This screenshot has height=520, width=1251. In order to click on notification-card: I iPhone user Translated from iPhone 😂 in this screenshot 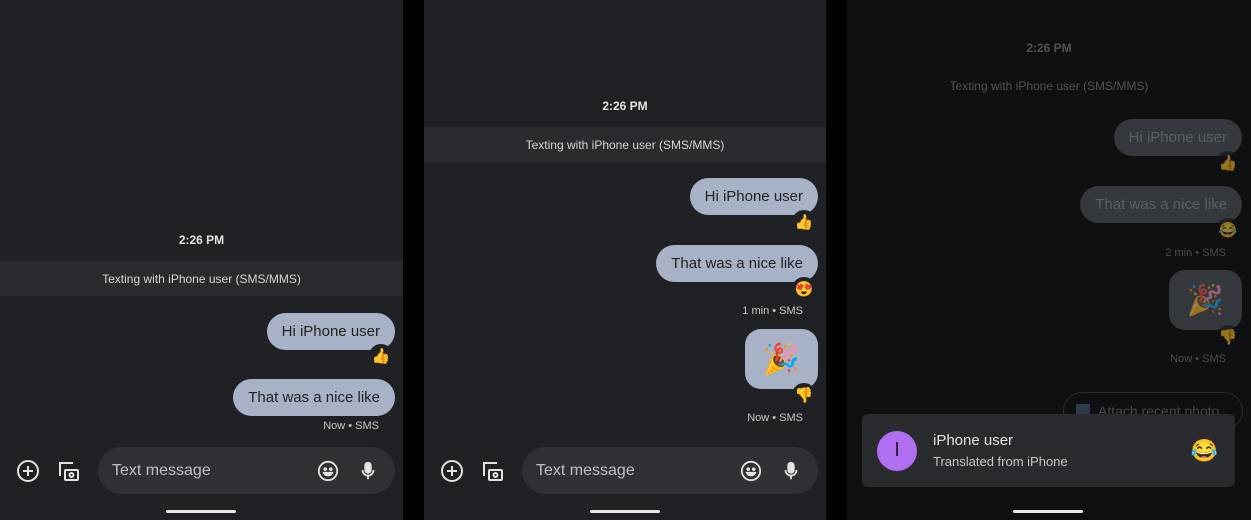, I will do `click(1048, 450)`.